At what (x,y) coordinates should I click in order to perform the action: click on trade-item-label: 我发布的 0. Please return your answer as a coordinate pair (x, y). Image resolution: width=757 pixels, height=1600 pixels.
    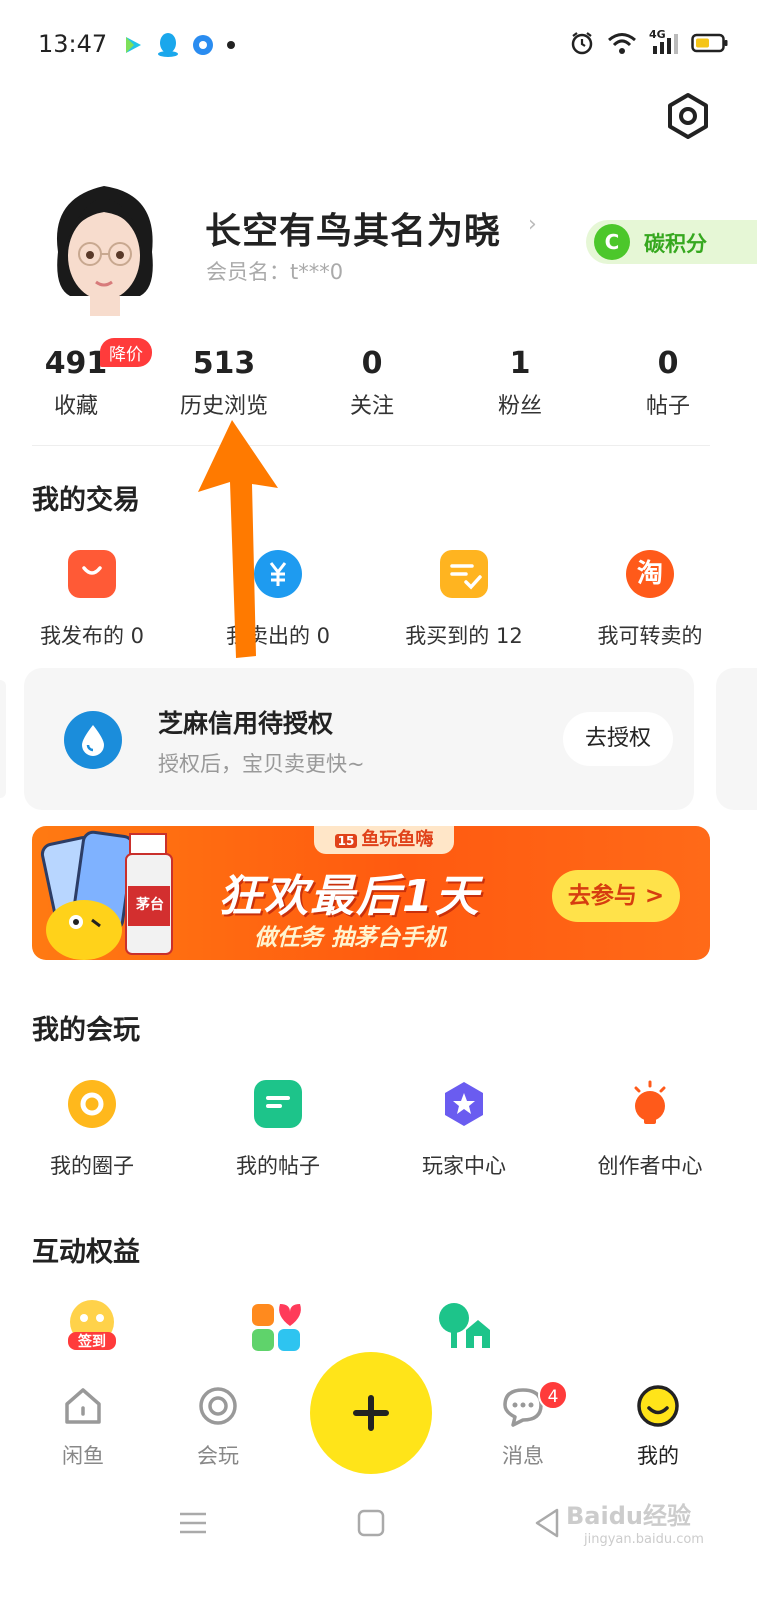
    Looking at the image, I should click on (92, 636).